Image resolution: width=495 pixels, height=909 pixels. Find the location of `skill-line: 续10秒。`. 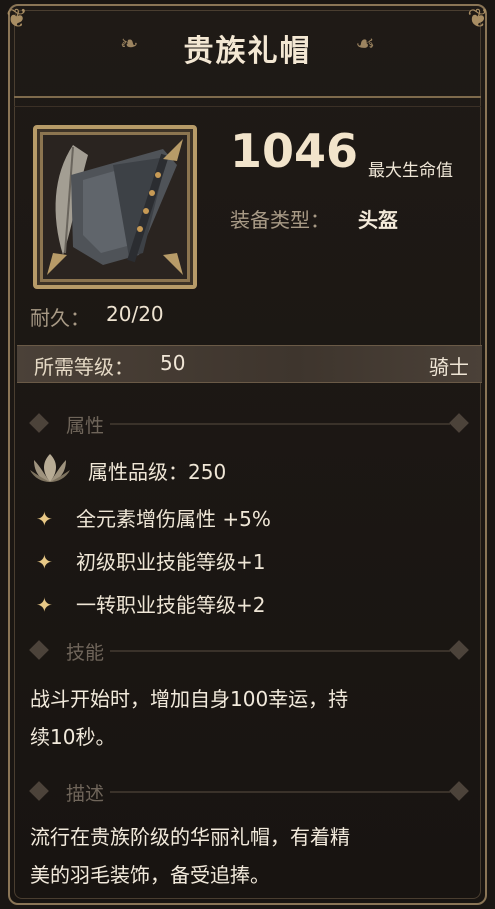

skill-line: 续10秒。 is located at coordinates (73, 737).